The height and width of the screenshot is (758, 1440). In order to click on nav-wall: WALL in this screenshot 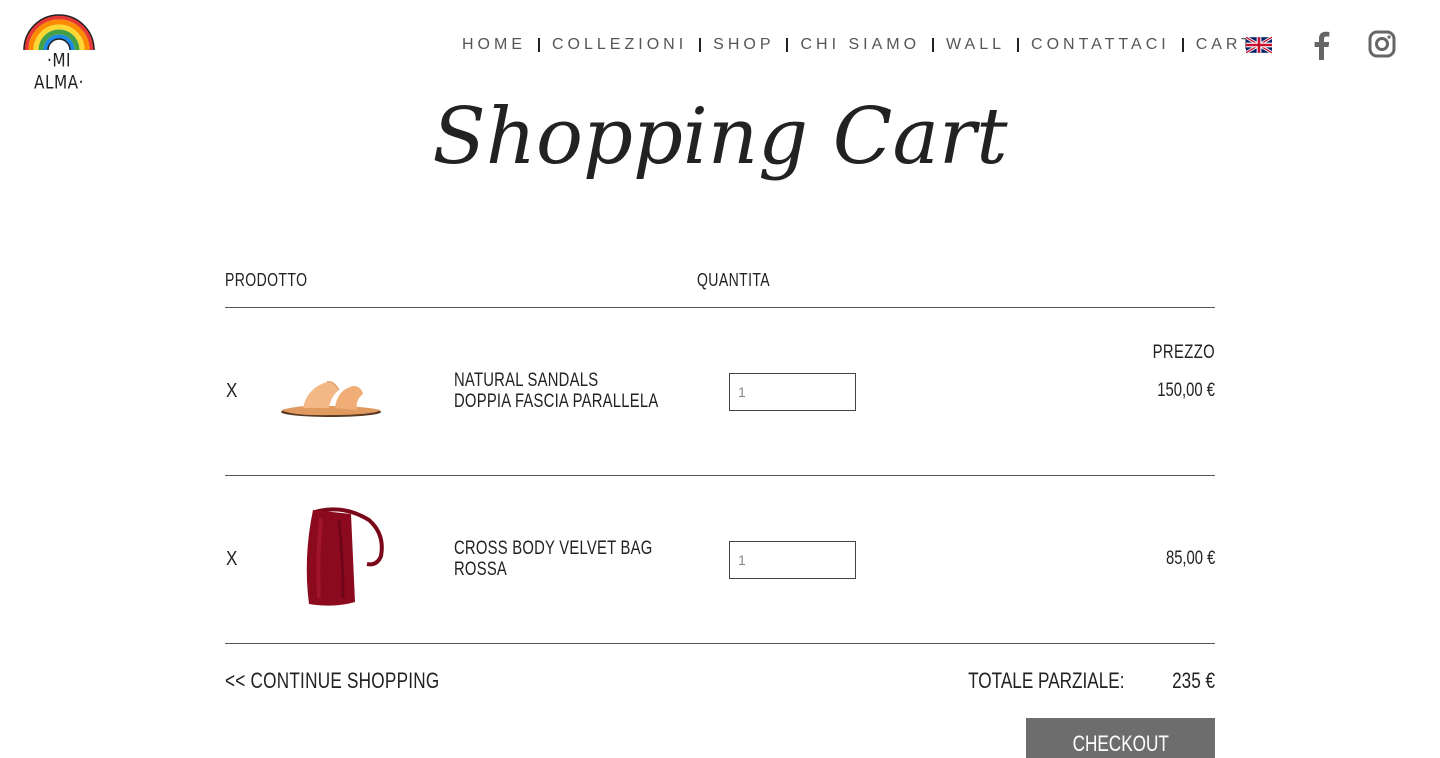, I will do `click(975, 45)`.